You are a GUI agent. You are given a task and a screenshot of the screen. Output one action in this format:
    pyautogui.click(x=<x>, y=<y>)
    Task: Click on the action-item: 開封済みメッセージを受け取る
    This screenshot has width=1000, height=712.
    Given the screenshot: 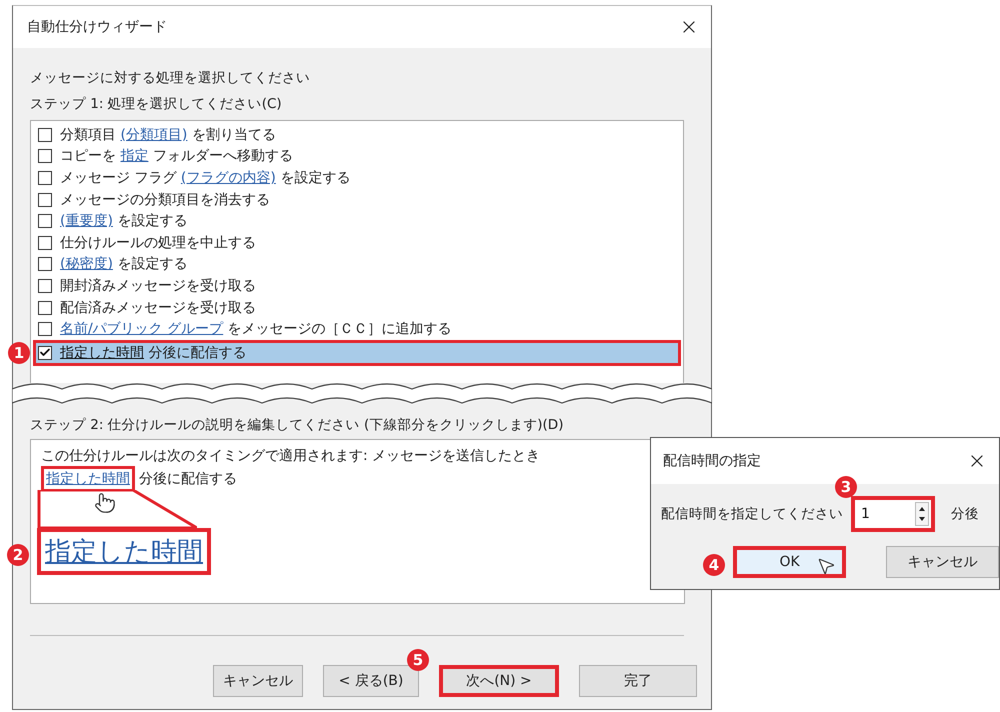 What is the action you would take?
    pyautogui.click(x=357, y=286)
    